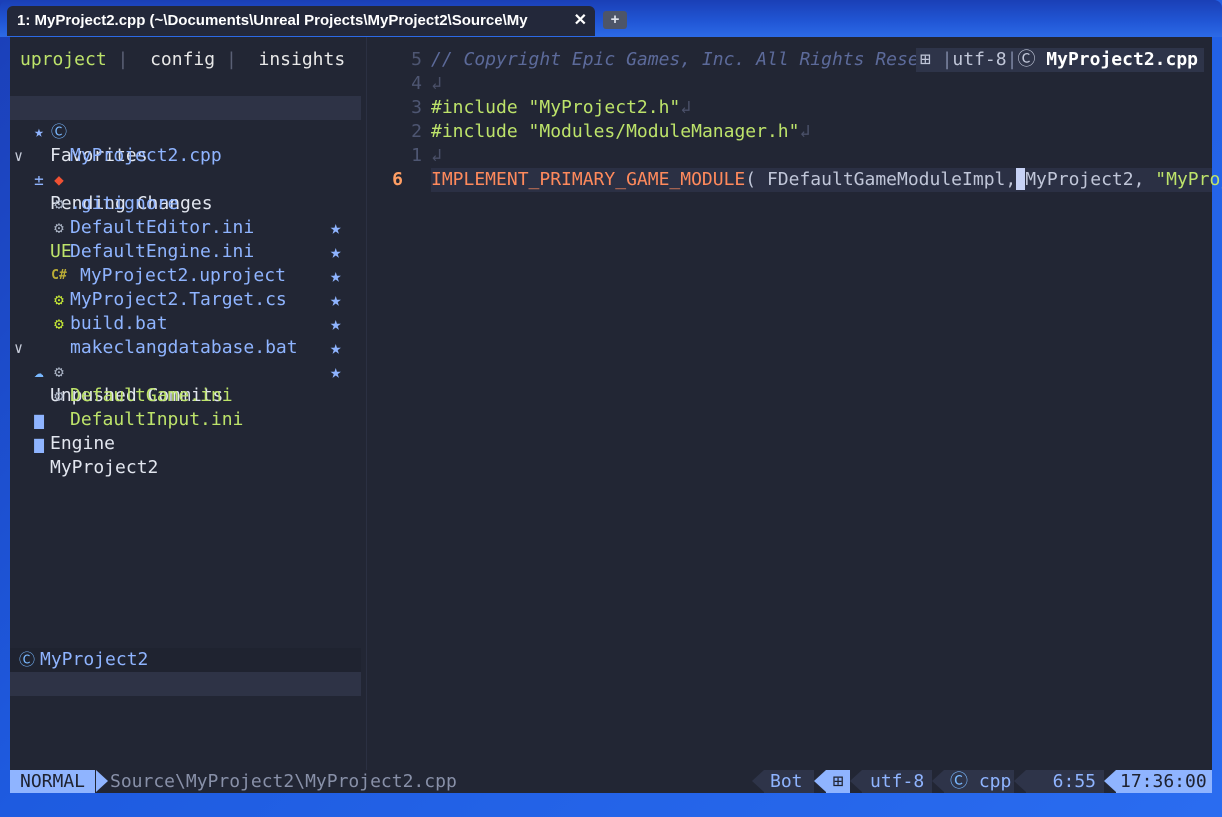 This screenshot has height=817, width=1222. Describe the element at coordinates (664, 131) in the screenshot. I see `string: "Modules/ModuleManager.h"` at that location.